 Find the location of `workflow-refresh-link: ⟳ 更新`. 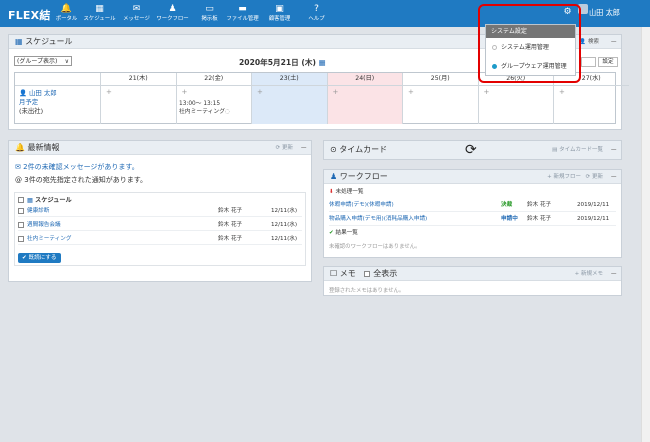

workflow-refresh-link: ⟳ 更新 is located at coordinates (594, 177).